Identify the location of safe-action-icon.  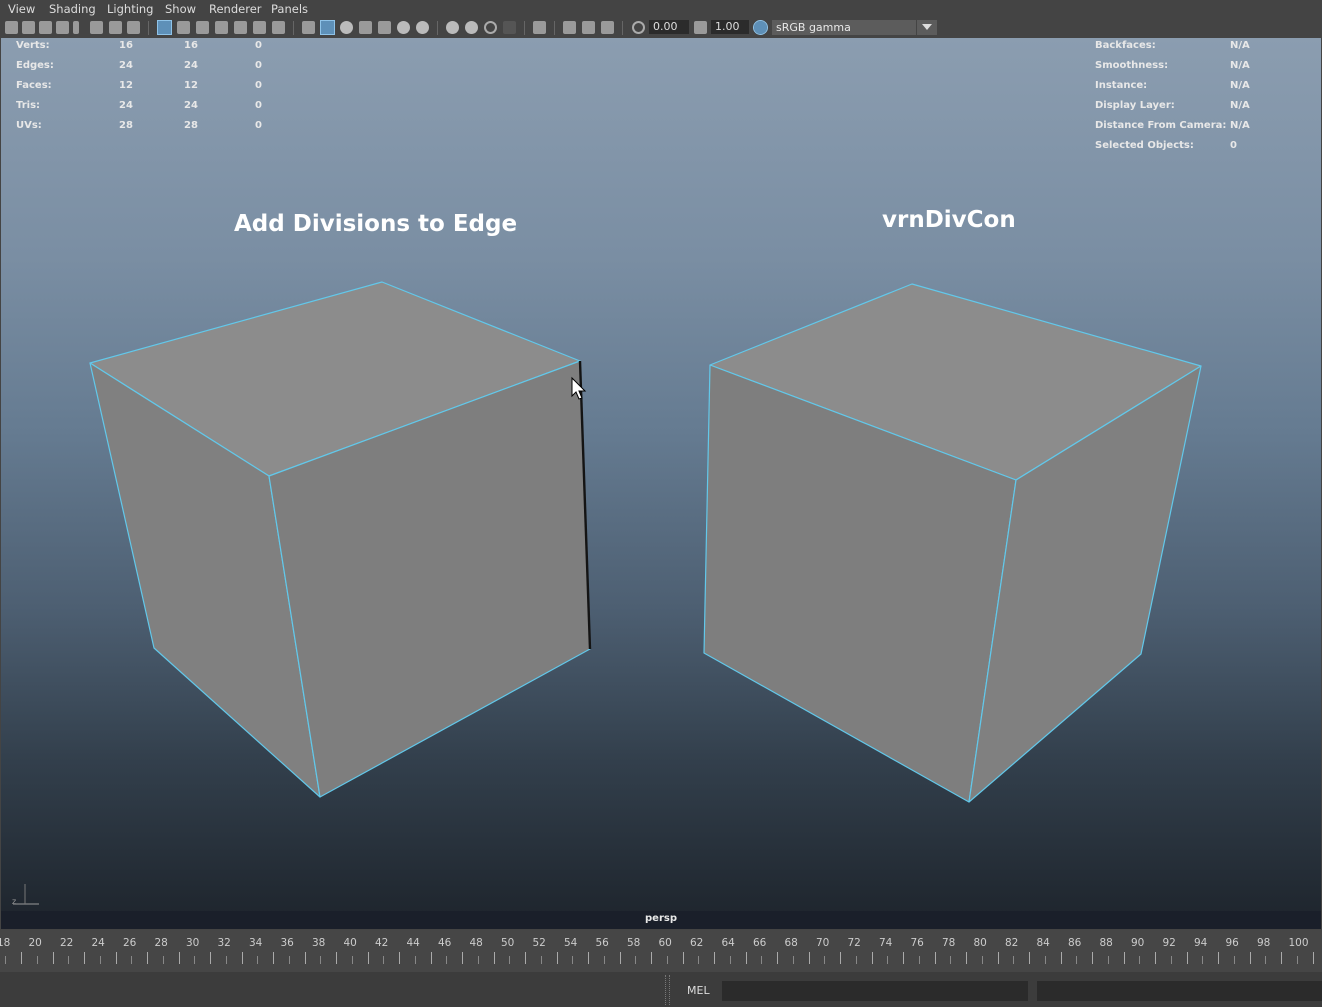
(259, 27).